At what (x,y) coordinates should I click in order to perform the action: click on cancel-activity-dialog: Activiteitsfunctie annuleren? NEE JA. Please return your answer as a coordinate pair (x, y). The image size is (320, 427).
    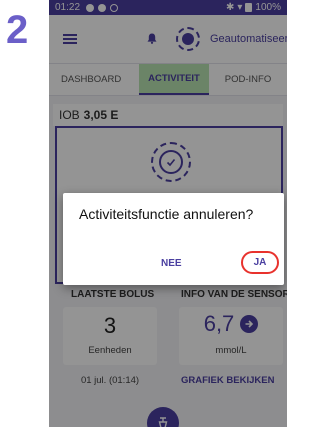
    Looking at the image, I should click on (173, 239).